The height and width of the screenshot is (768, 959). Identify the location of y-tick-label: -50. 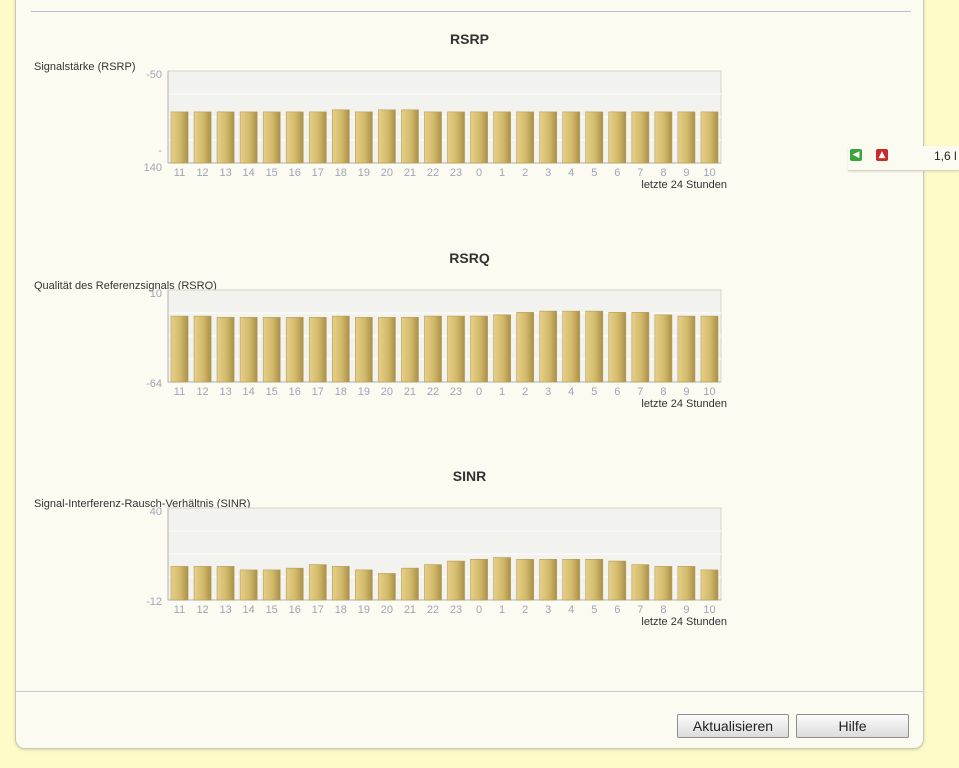
(154, 75).